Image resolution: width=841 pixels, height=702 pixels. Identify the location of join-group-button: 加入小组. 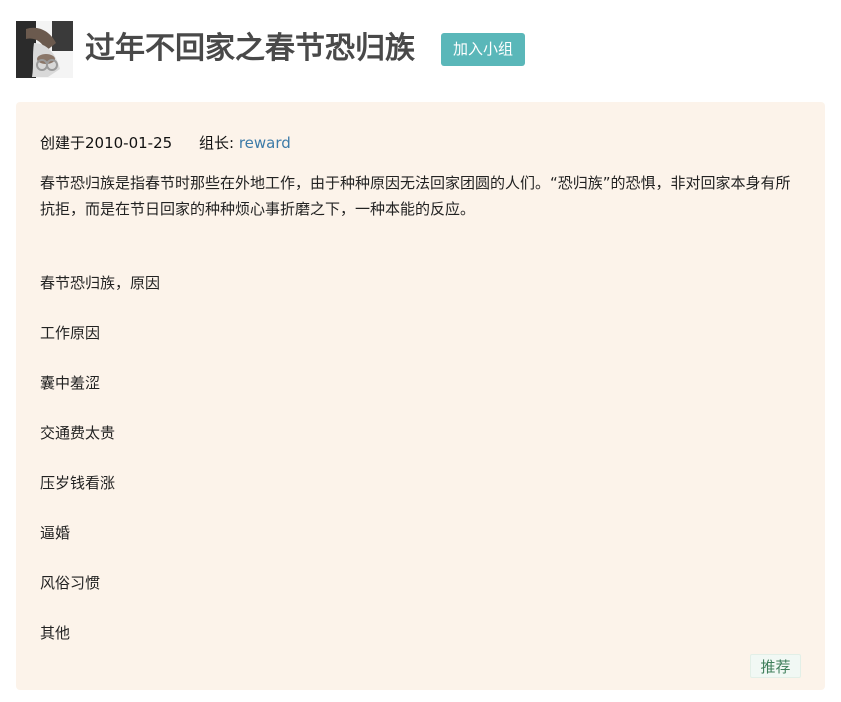
(483, 49).